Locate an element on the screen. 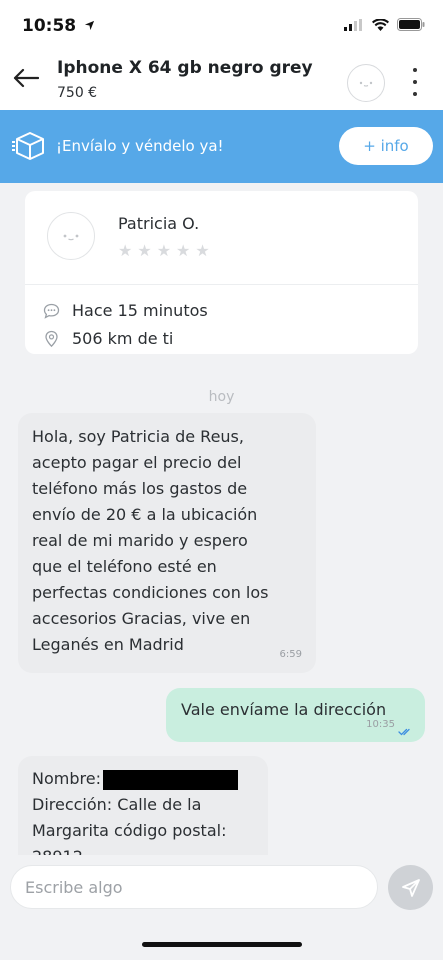 Image resolution: width=443 pixels, height=960 pixels. status-icons is located at coordinates (384, 24).